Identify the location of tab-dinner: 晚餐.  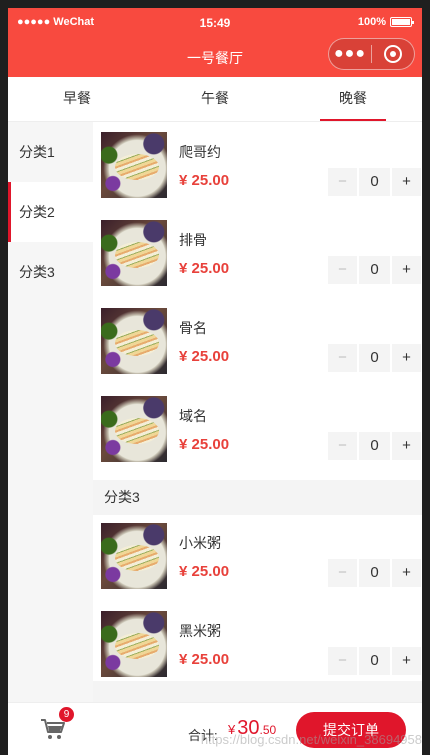
(353, 99).